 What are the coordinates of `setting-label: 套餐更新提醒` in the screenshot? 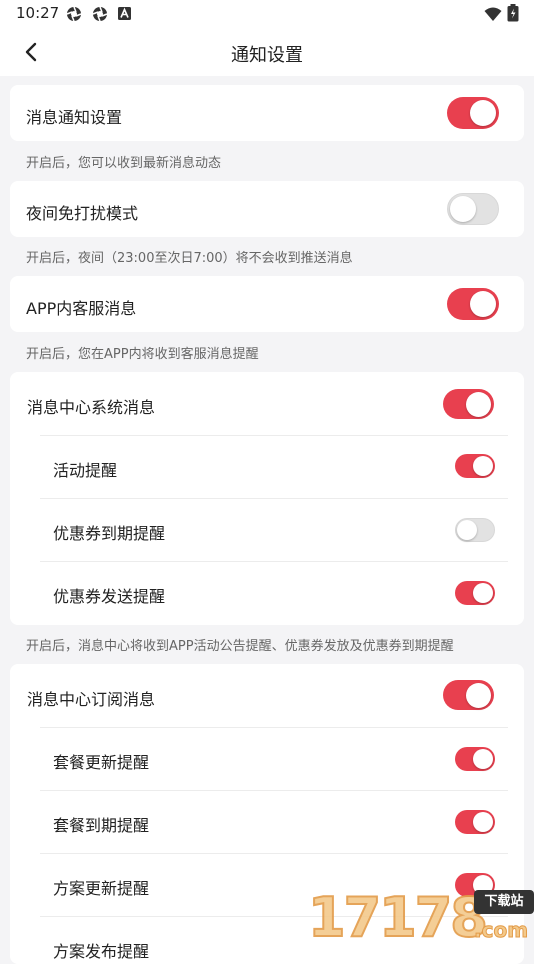 It's located at (101, 762).